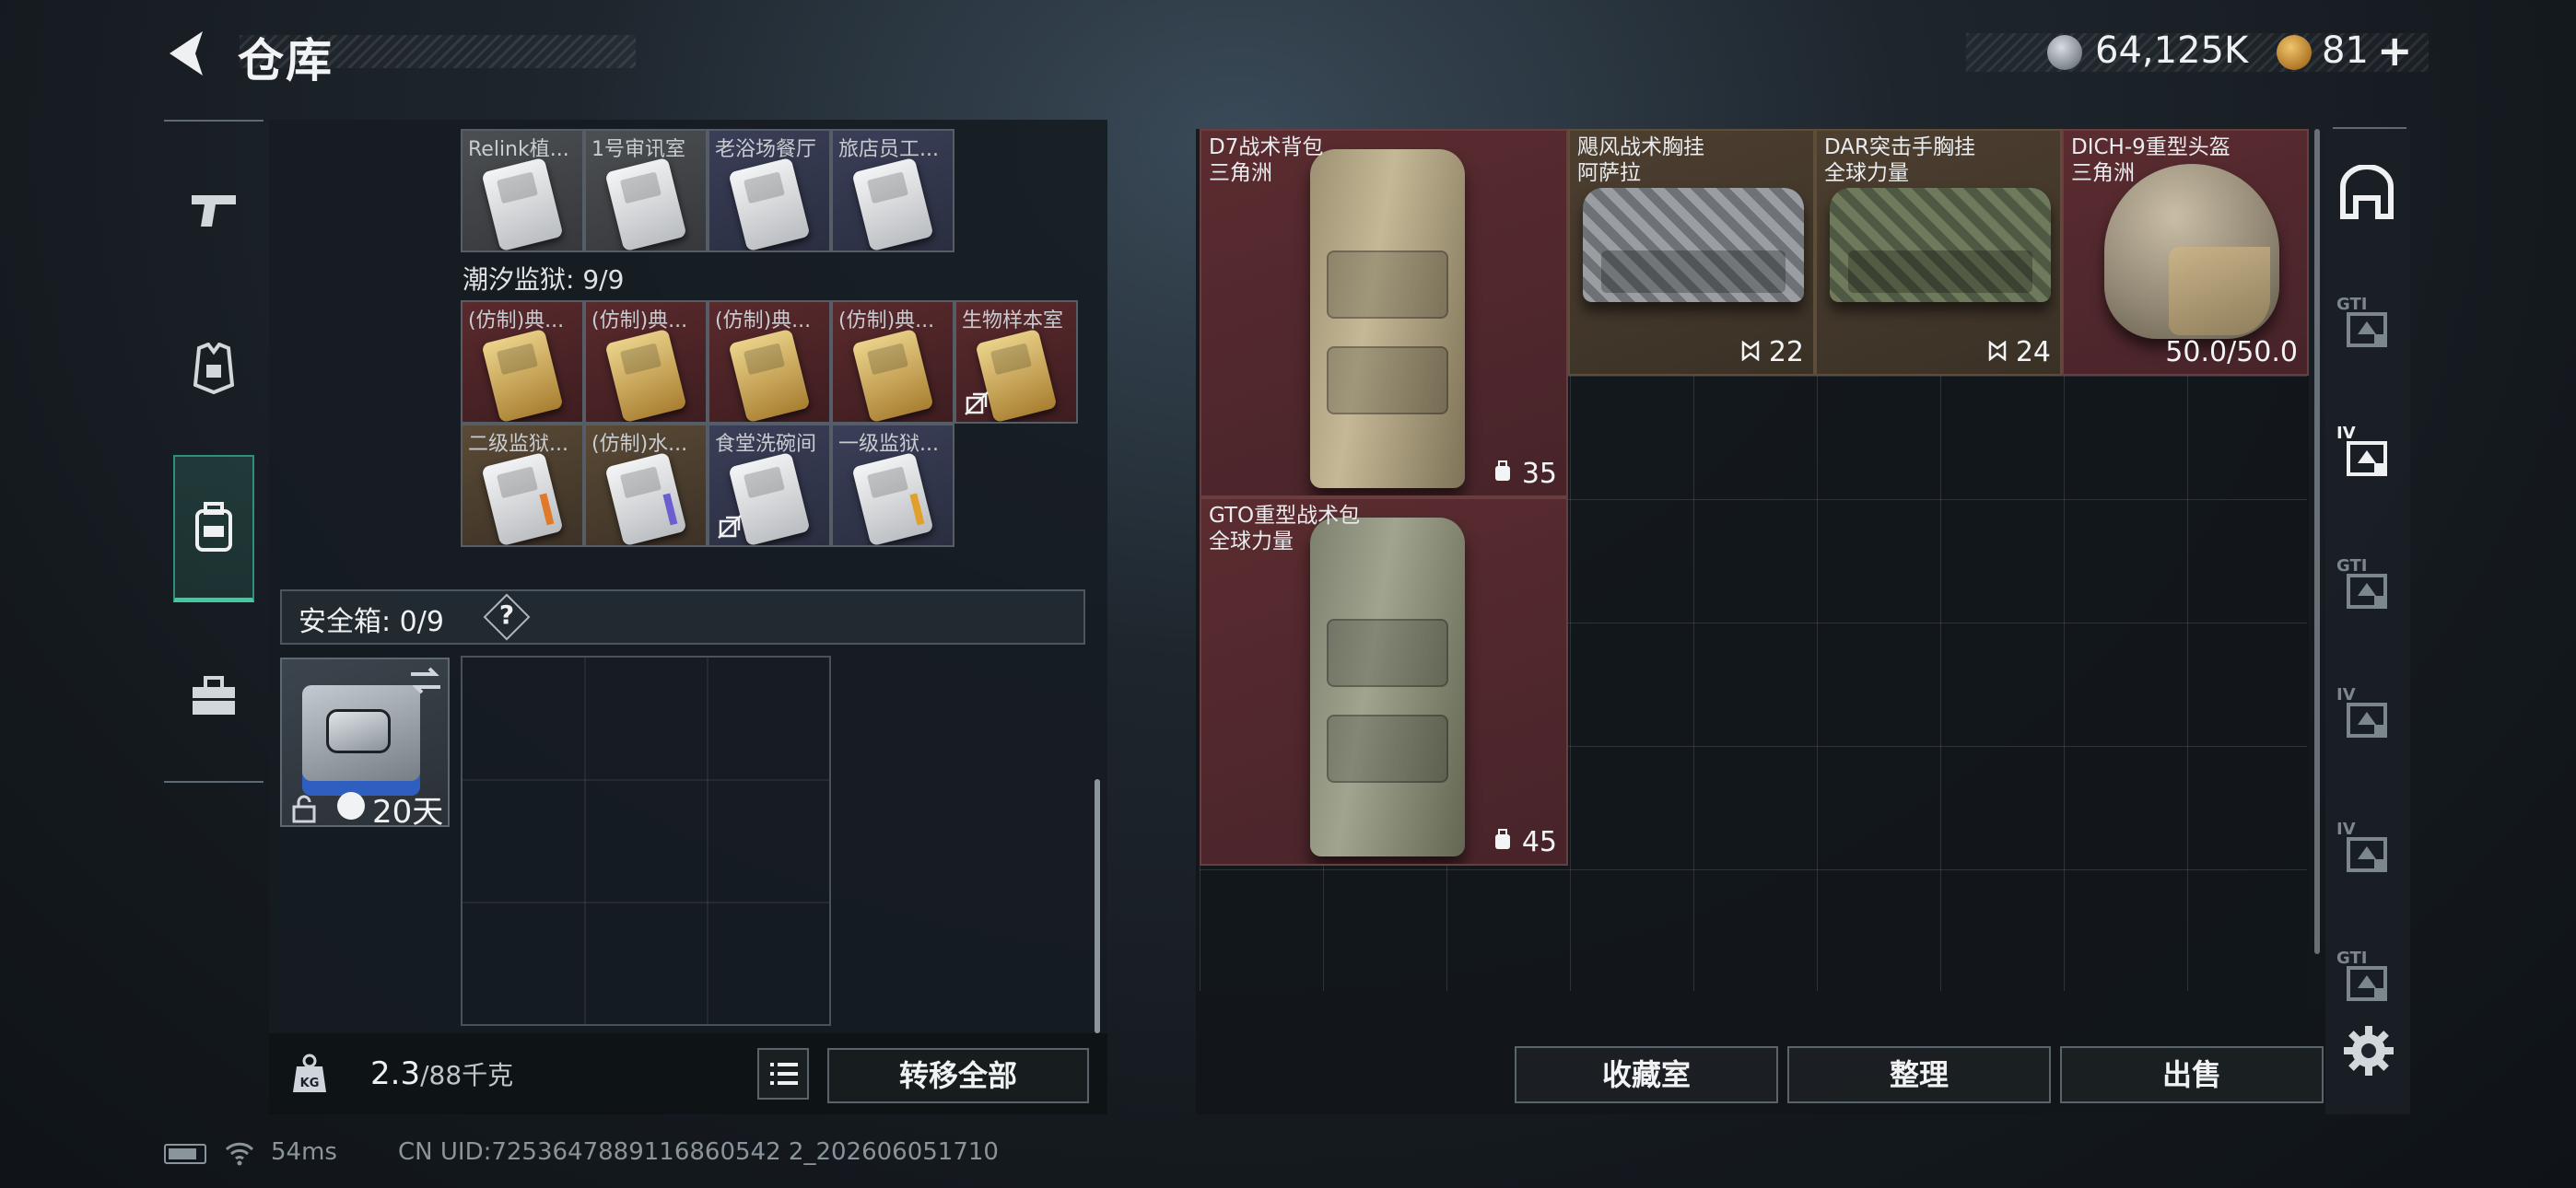 Image resolution: width=2576 pixels, height=1188 pixels. I want to click on item-d7-backpack: D7战术背包 三角洲 35, so click(1384, 313).